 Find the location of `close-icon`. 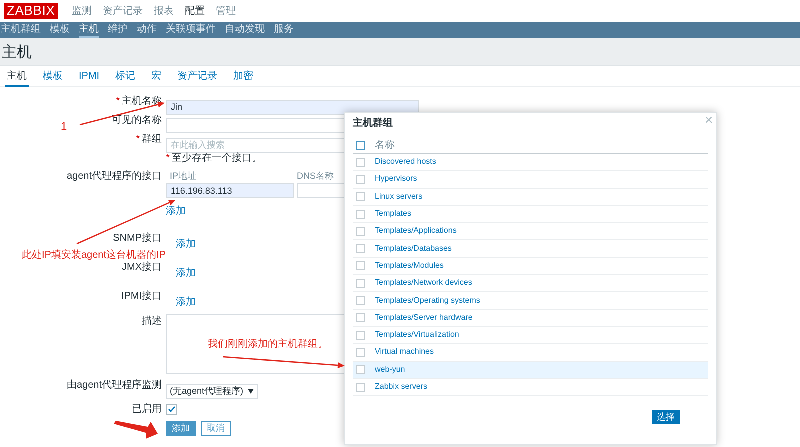

close-icon is located at coordinates (709, 120).